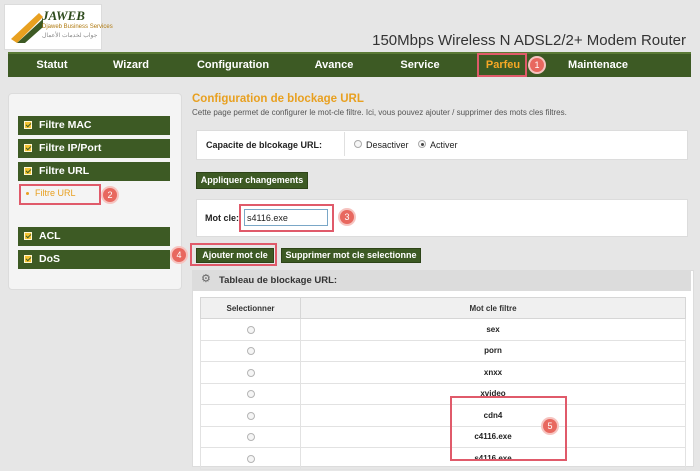 This screenshot has height=471, width=700. I want to click on table-row: sex, so click(443, 329).